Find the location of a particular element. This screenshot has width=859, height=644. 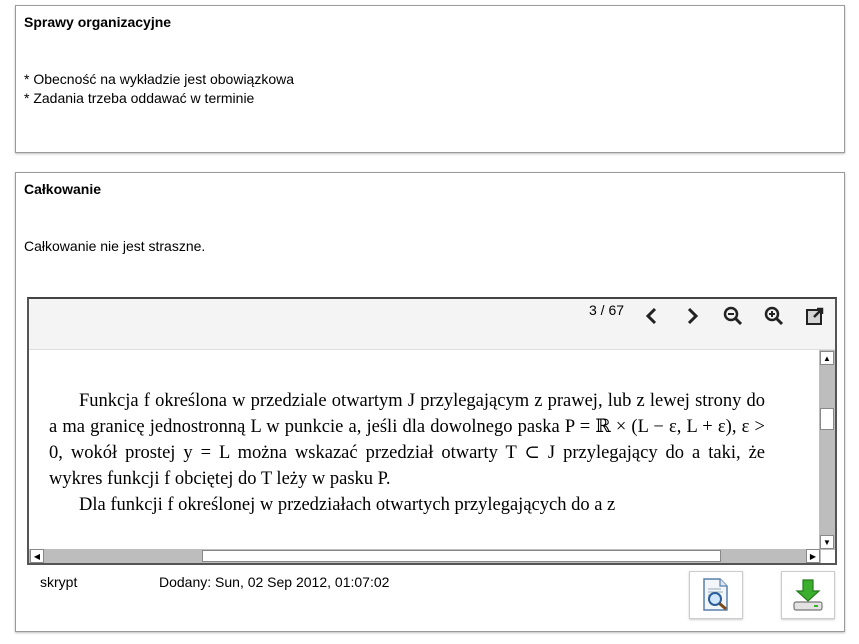

preview-document-icon is located at coordinates (715, 594).